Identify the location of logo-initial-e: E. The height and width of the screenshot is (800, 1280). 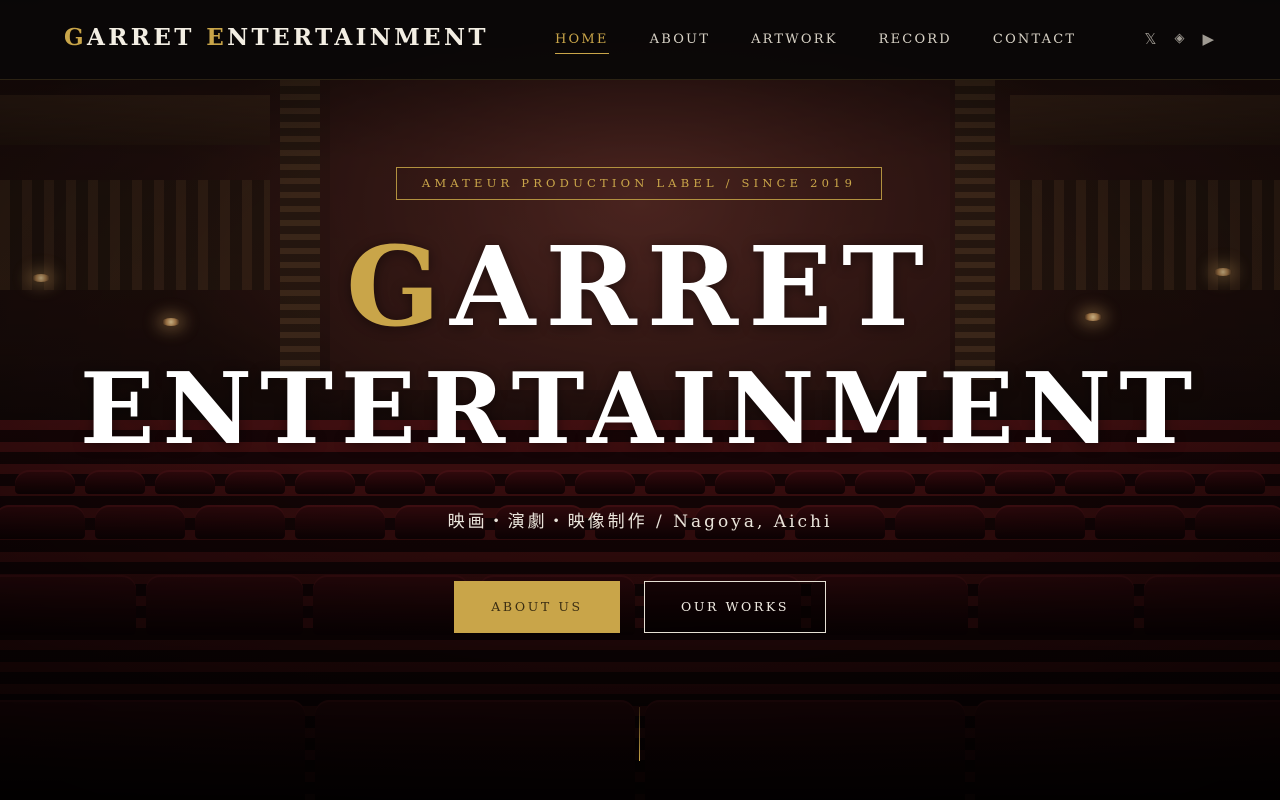
(217, 37).